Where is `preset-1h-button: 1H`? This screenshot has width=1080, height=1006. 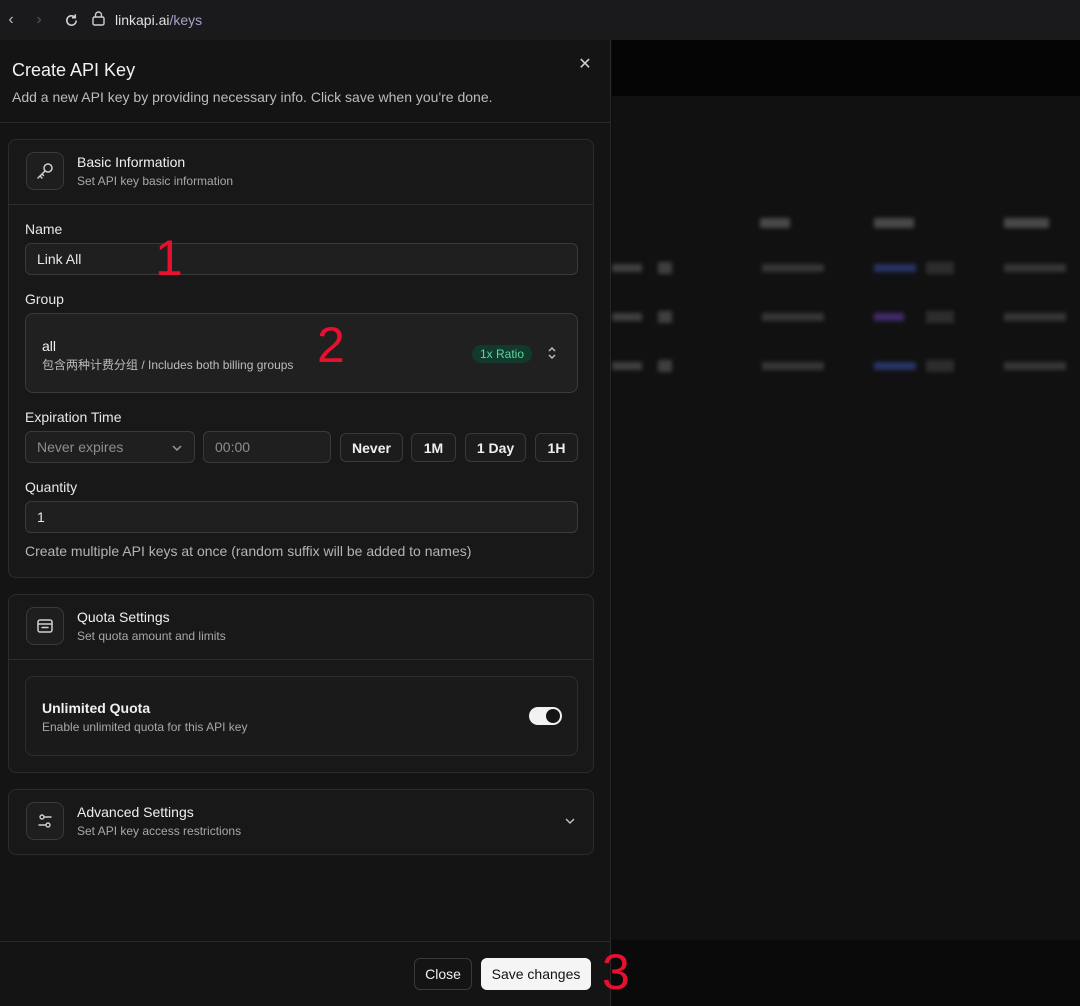
preset-1h-button: 1H is located at coordinates (556, 447).